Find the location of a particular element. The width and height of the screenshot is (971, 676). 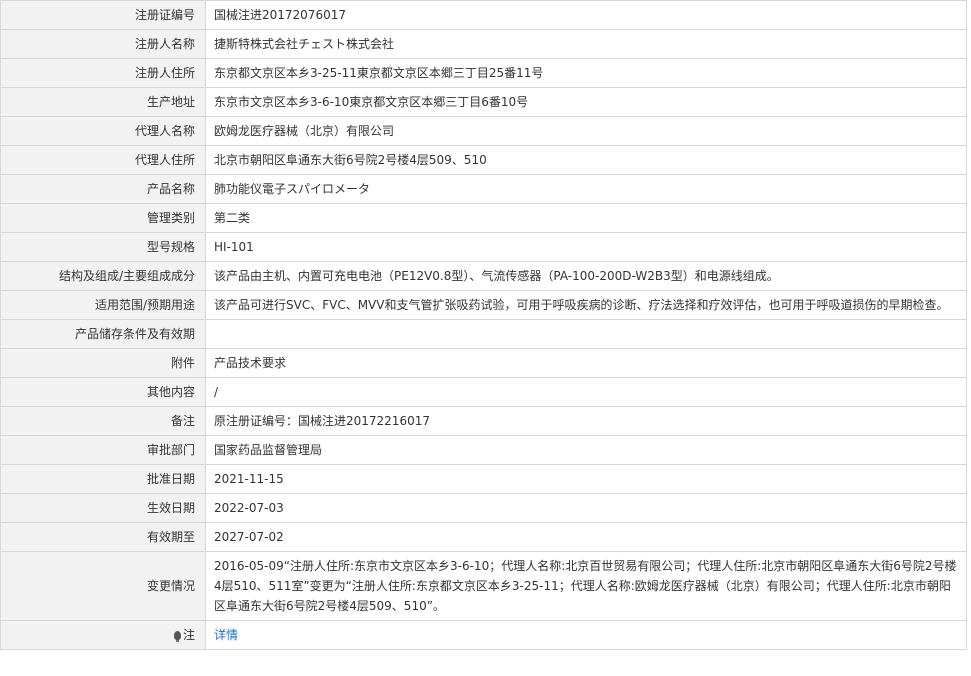

label-management-category: 管理类别 is located at coordinates (103, 218).